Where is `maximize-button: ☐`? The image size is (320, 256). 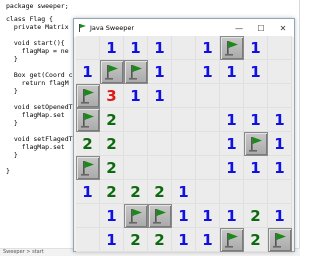 maximize-button: ☐ is located at coordinates (261, 28).